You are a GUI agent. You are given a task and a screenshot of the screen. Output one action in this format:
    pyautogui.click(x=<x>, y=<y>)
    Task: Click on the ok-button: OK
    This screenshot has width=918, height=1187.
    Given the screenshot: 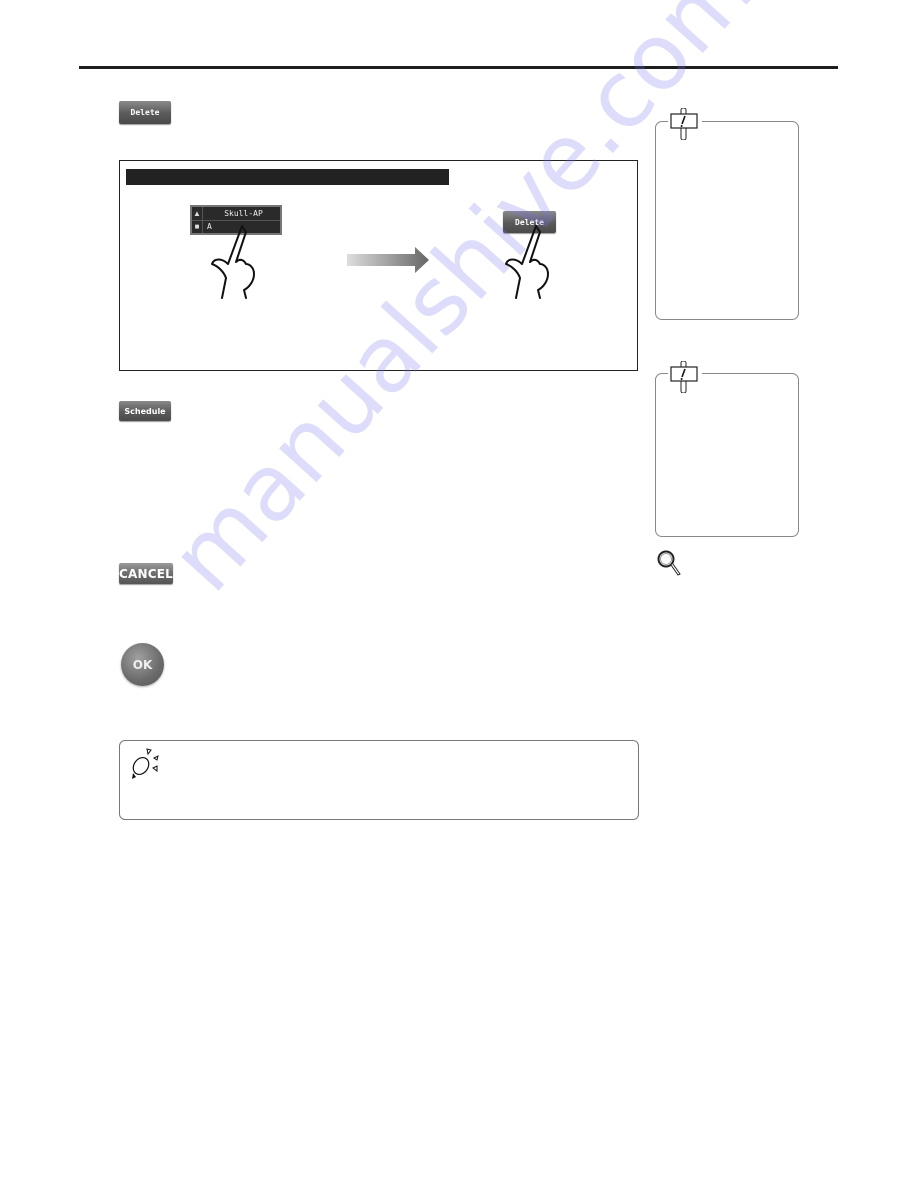 What is the action you would take?
    pyautogui.click(x=142, y=664)
    